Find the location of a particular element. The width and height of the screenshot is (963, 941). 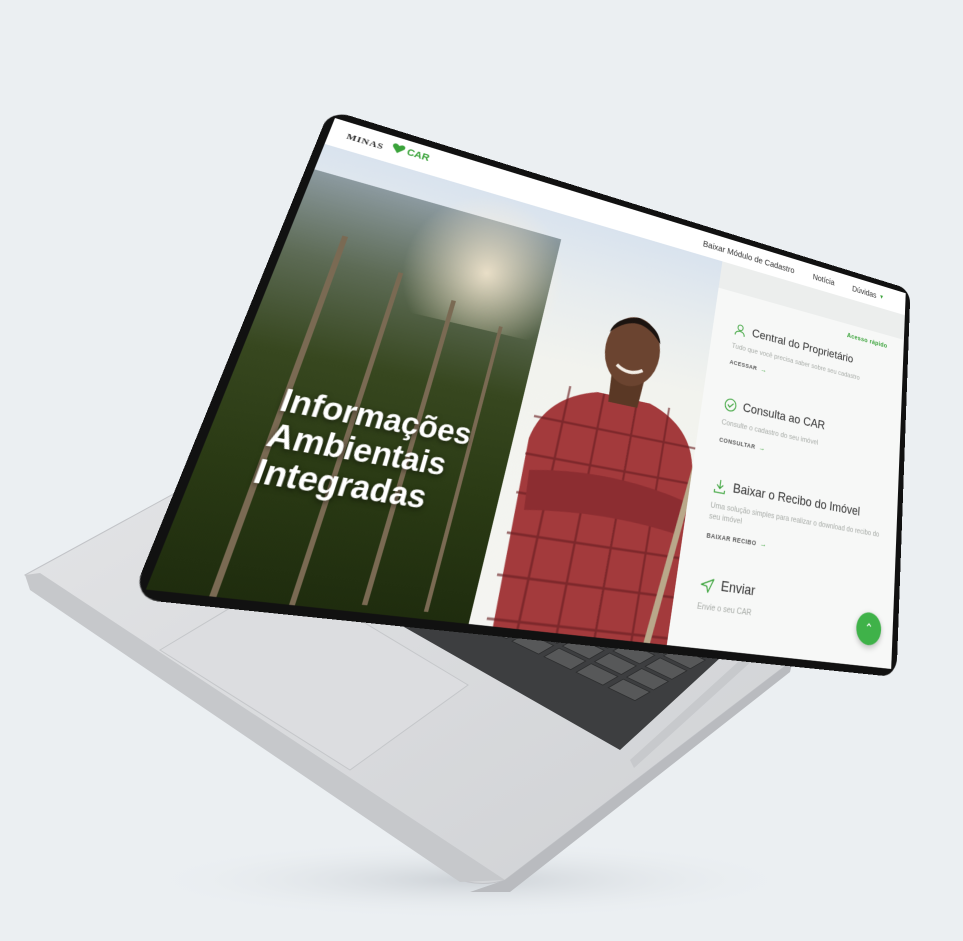

download-icon is located at coordinates (720, 486).